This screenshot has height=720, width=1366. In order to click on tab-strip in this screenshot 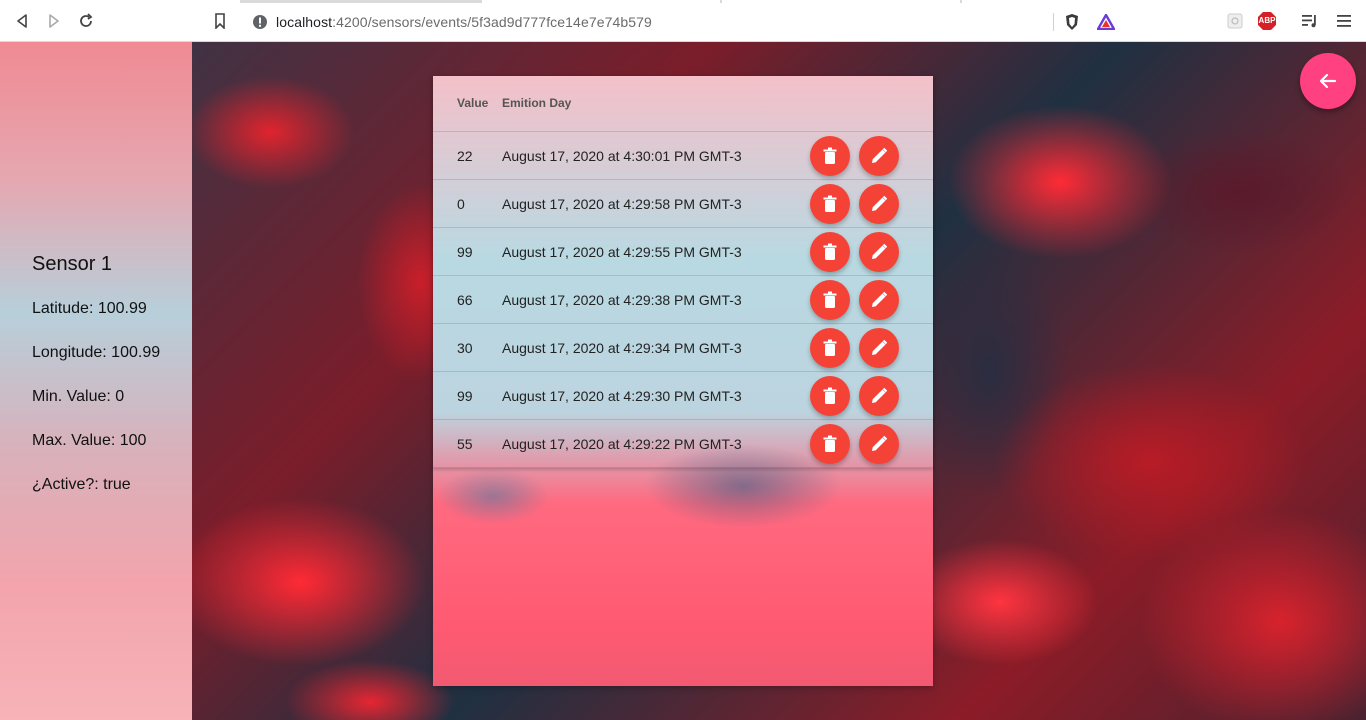, I will do `click(683, 1)`.